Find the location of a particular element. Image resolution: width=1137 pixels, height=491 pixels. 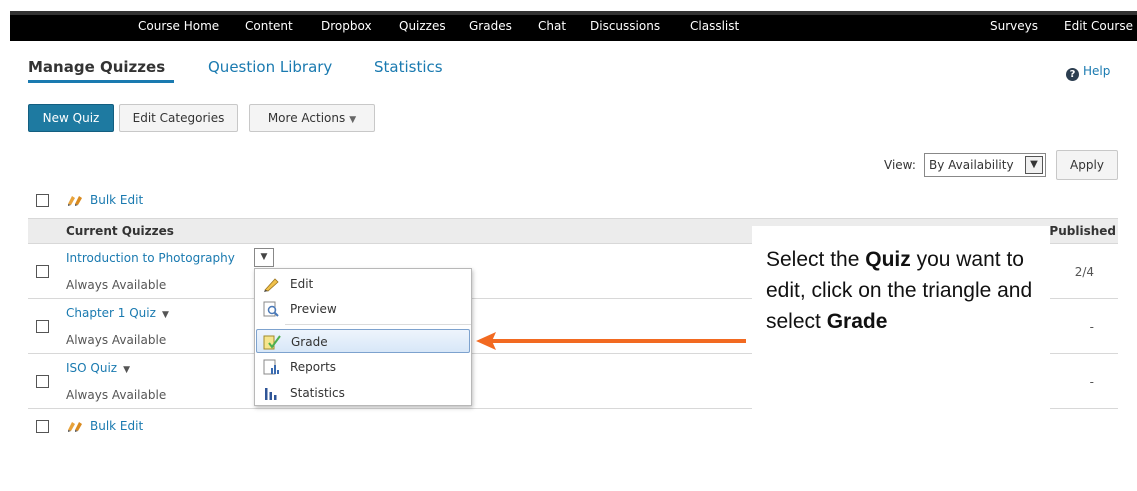

view-select-value: By Availability is located at coordinates (971, 165).